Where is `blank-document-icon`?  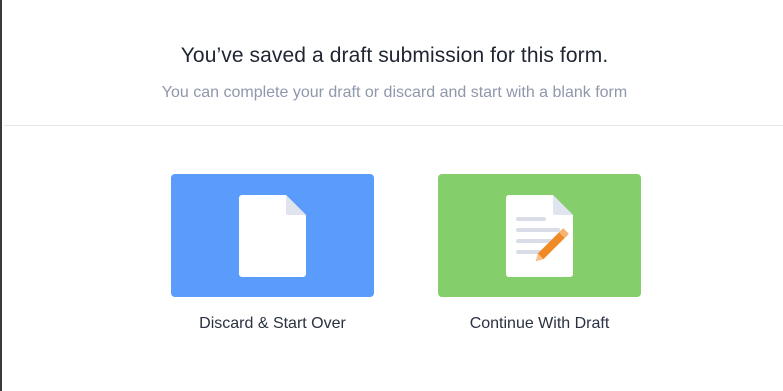
blank-document-icon is located at coordinates (272, 236).